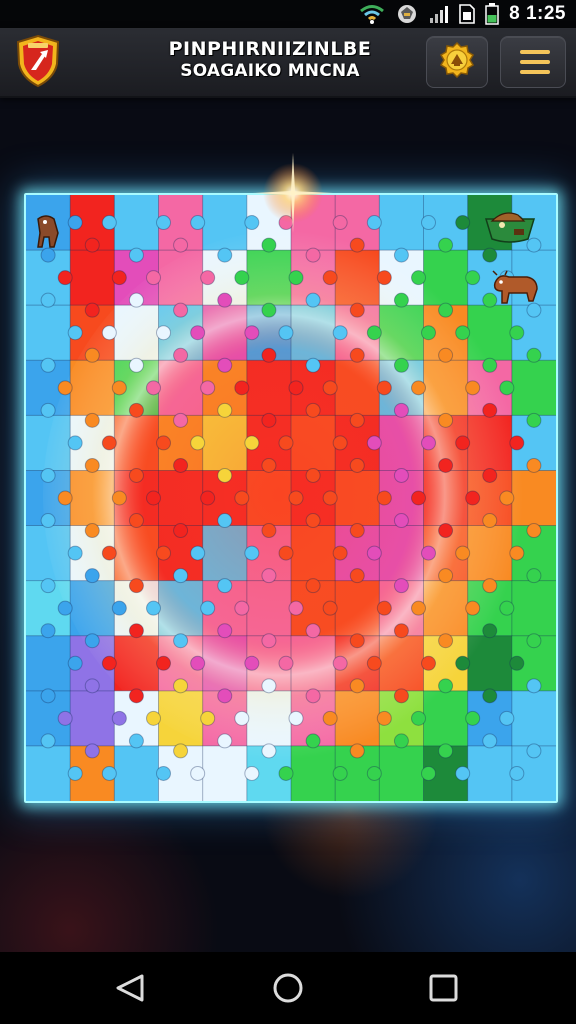 The image size is (576, 1024). What do you see at coordinates (130, 988) in the screenshot?
I see `back-button` at bounding box center [130, 988].